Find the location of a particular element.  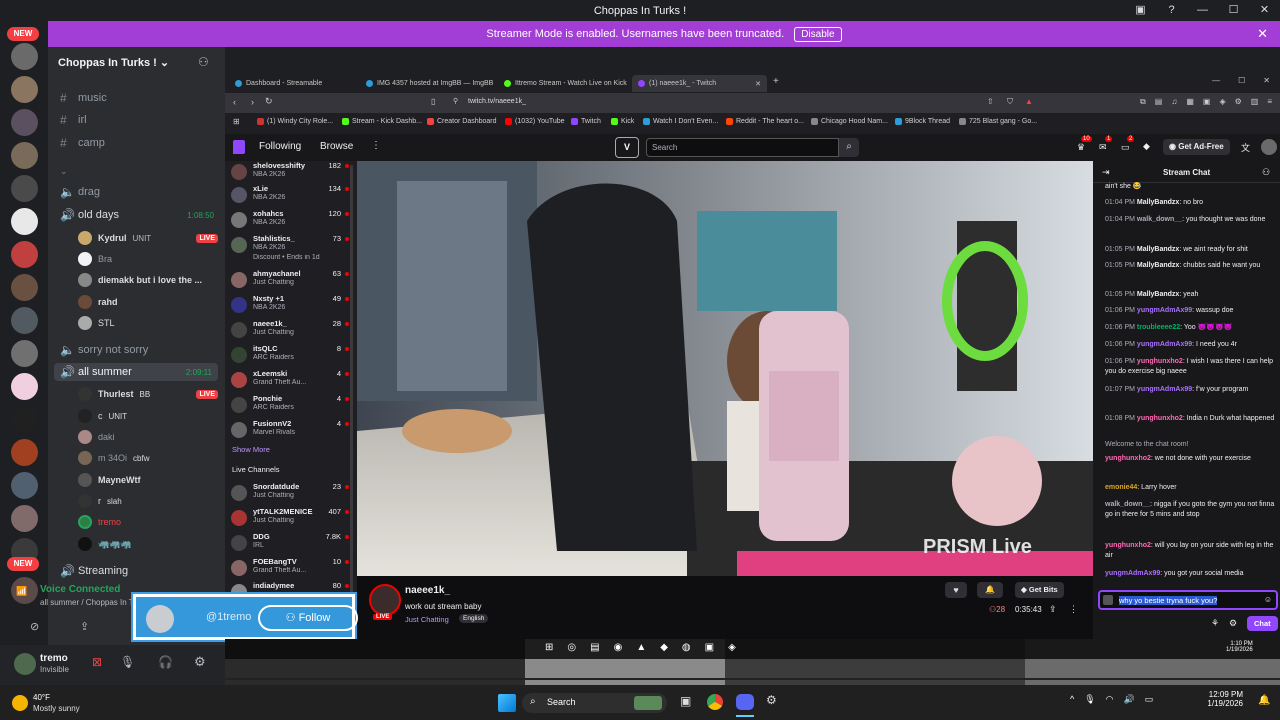

bits-icon: ◆ is located at coordinates (1146, 146).